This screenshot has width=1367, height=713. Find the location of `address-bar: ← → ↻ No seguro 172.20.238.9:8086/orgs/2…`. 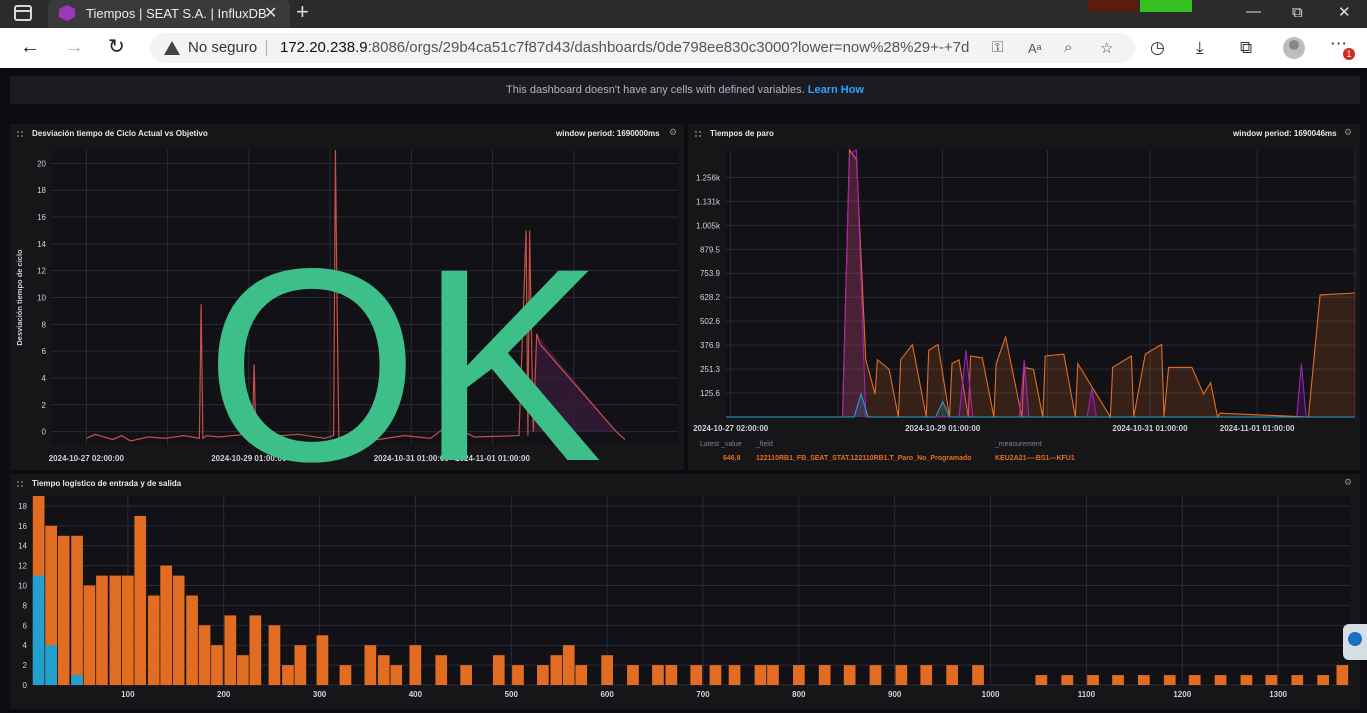

address-bar: ← → ↻ No seguro 172.20.238.9:8086/orgs/2… is located at coordinates (683, 48).